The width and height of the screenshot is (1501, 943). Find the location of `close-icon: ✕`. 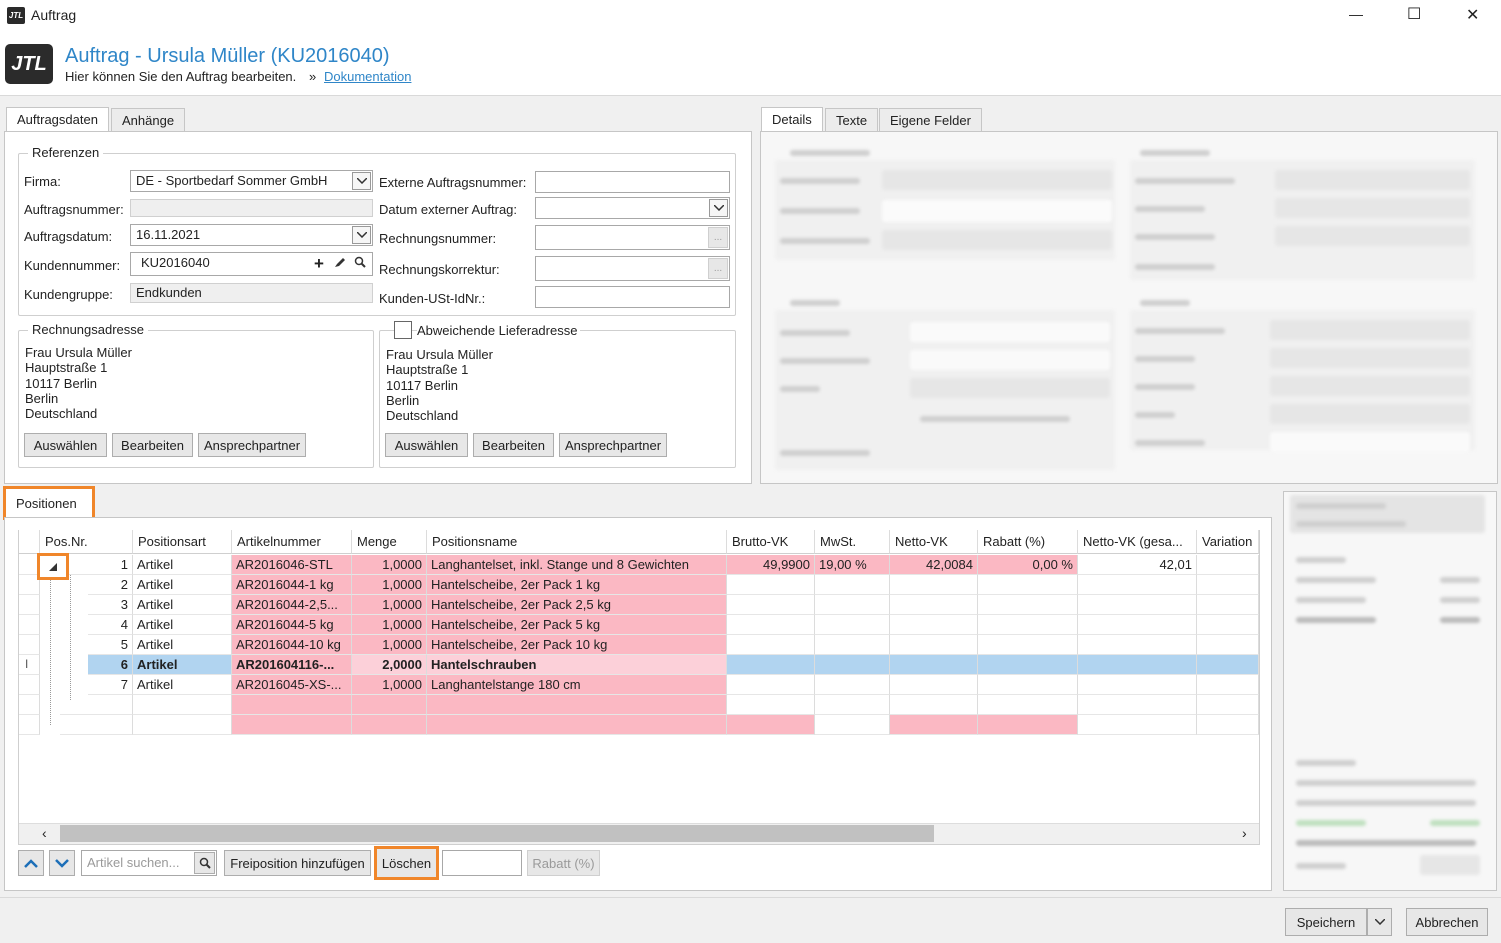

close-icon: ✕ is located at coordinates (1472, 15).